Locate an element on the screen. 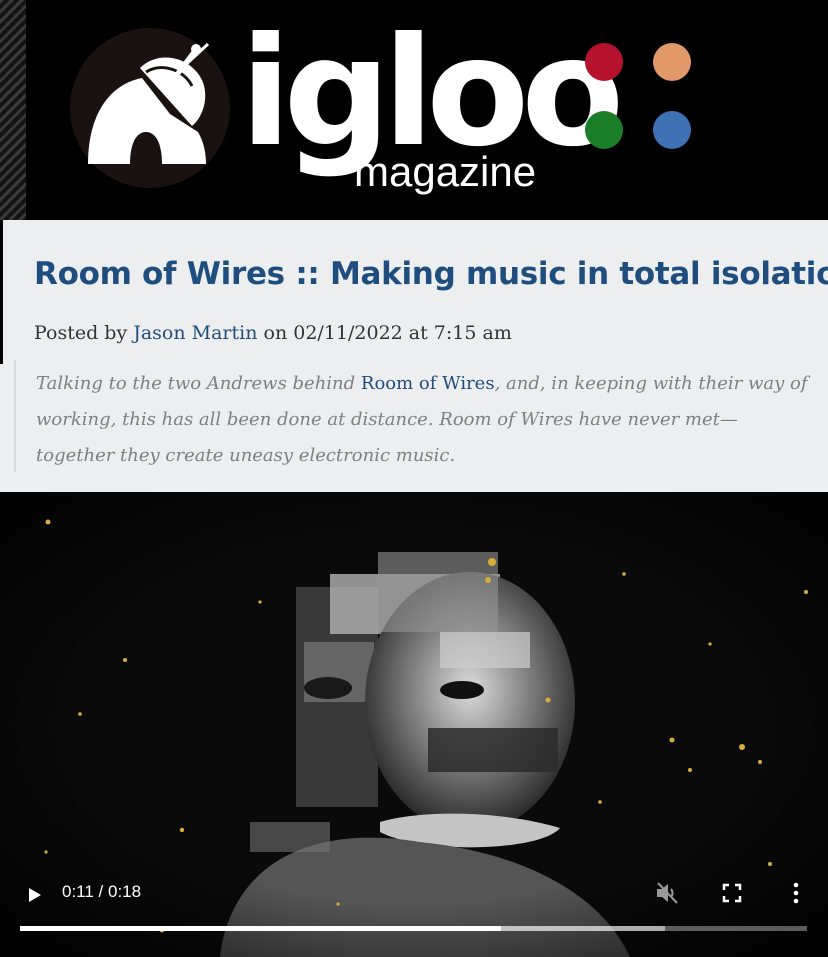 This screenshot has height=957, width=828. left-edge-bar is located at coordinates (1, 292).